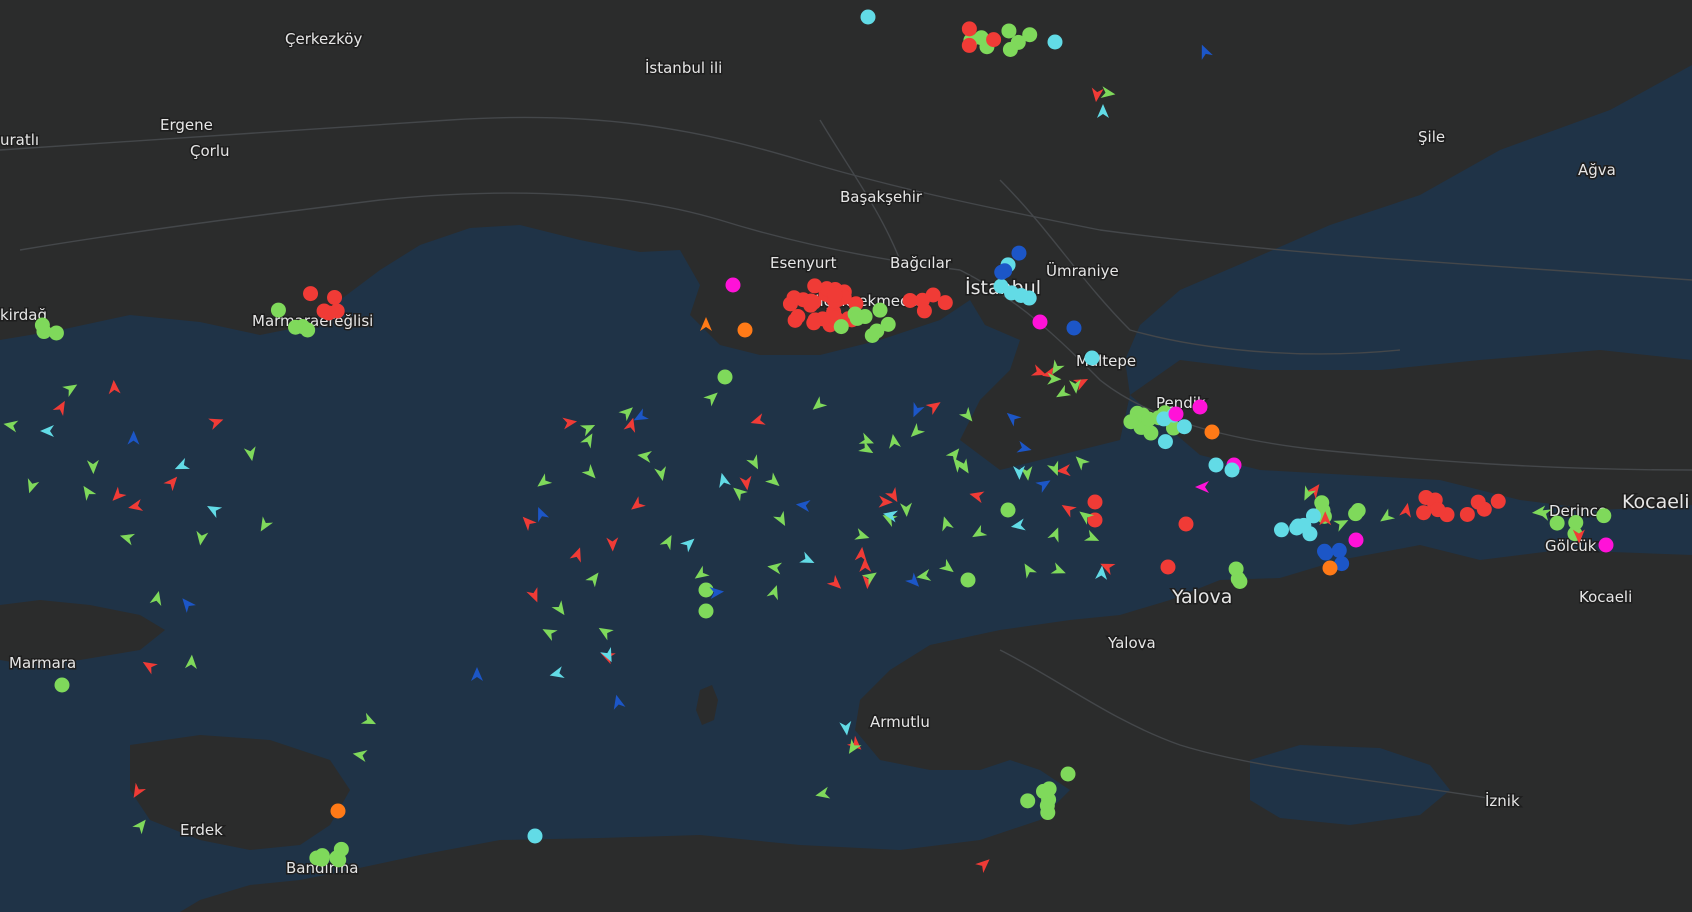 Image resolution: width=1692 pixels, height=912 pixels. What do you see at coordinates (1431, 137) in the screenshot?
I see `place-label: Şile` at bounding box center [1431, 137].